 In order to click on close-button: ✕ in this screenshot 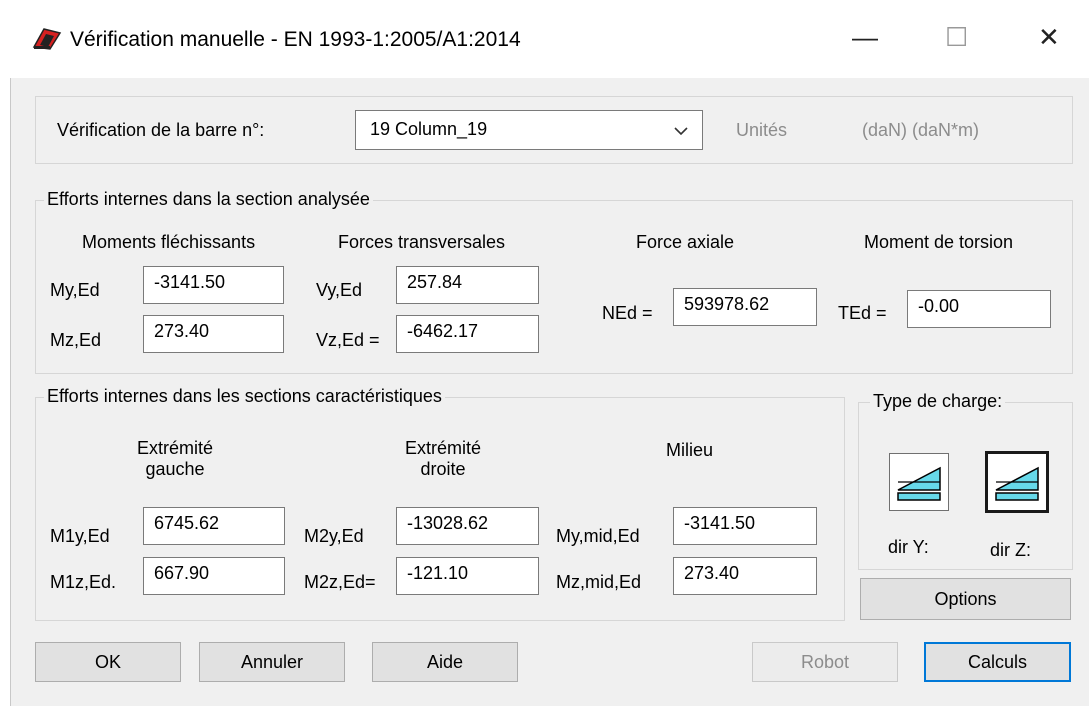, I will do `click(1049, 37)`.